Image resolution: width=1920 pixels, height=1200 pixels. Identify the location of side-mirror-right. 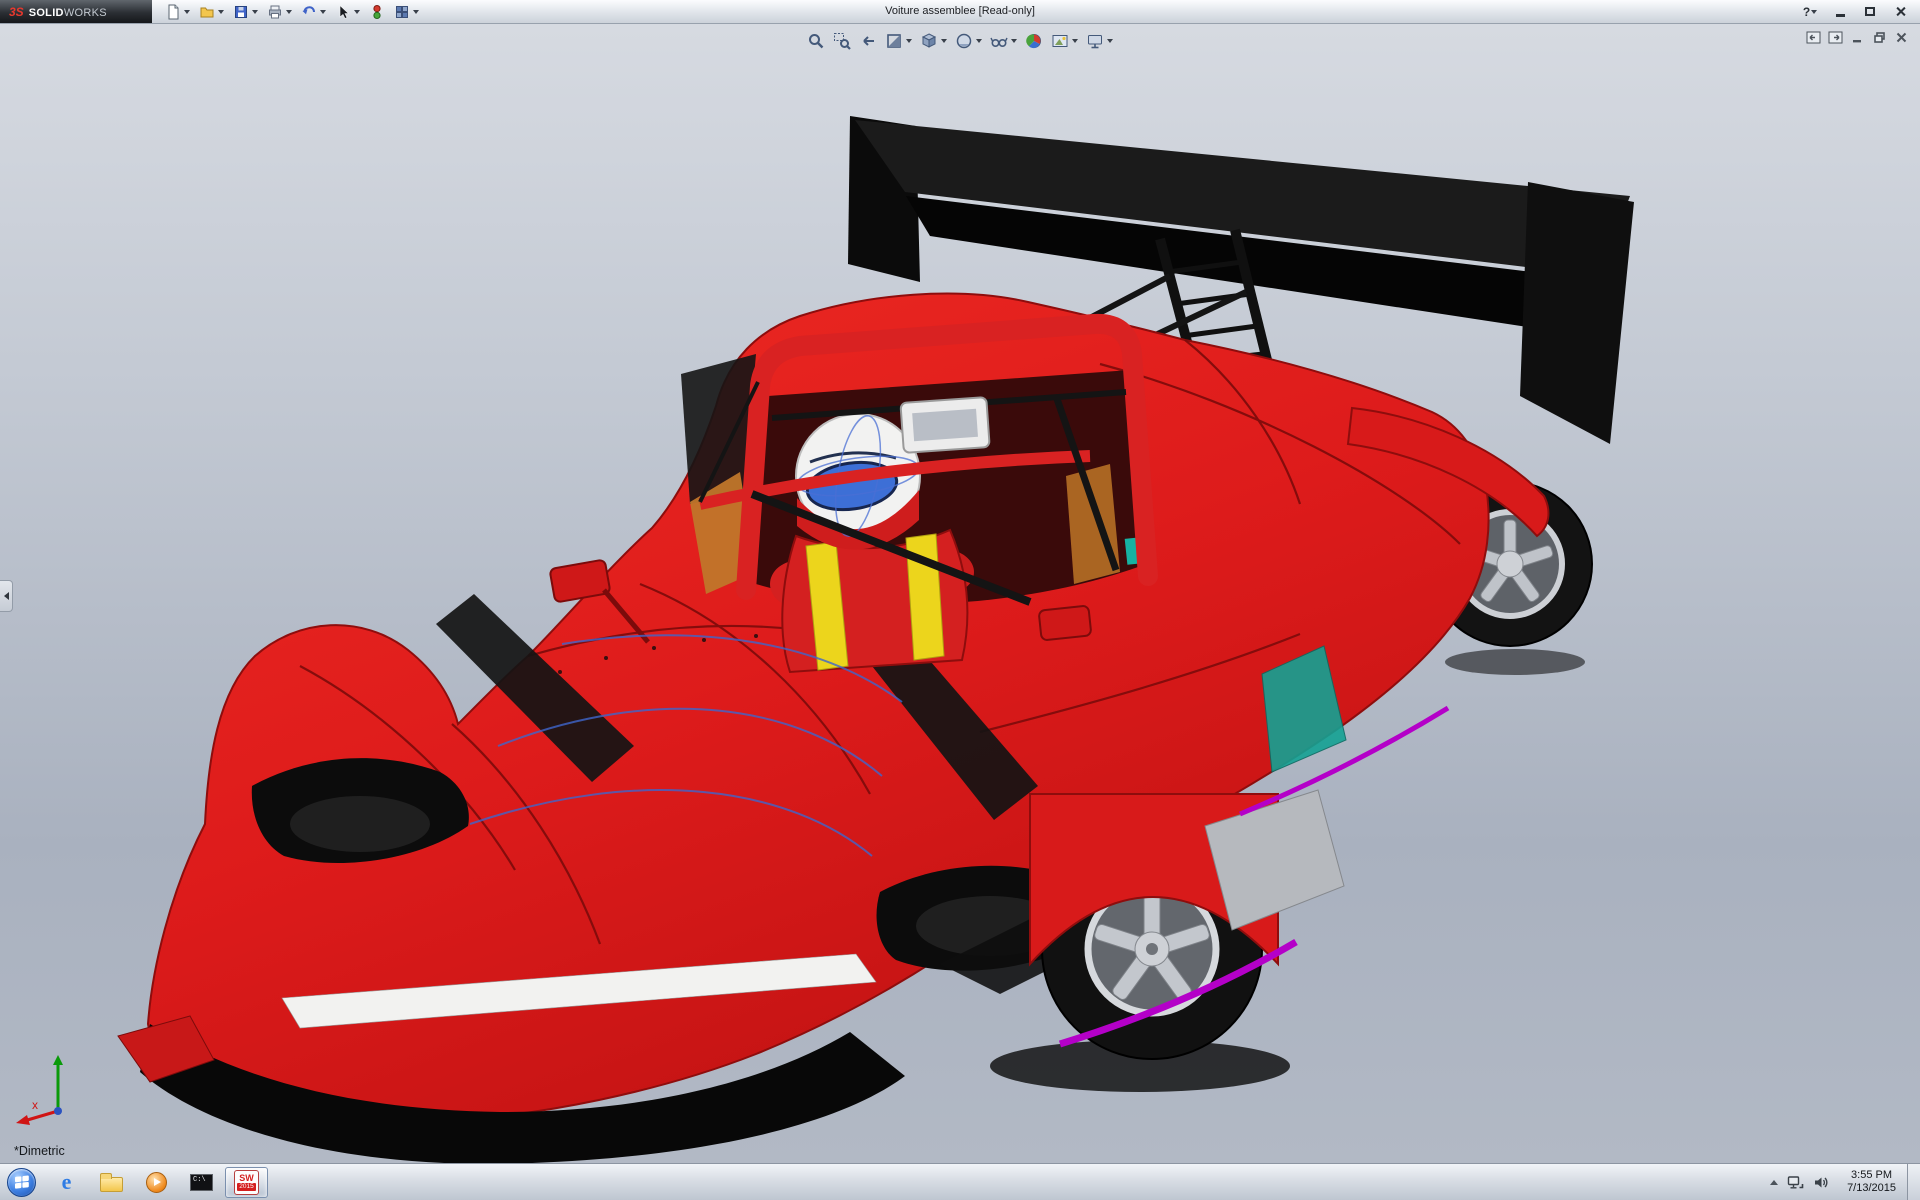
(1065, 623).